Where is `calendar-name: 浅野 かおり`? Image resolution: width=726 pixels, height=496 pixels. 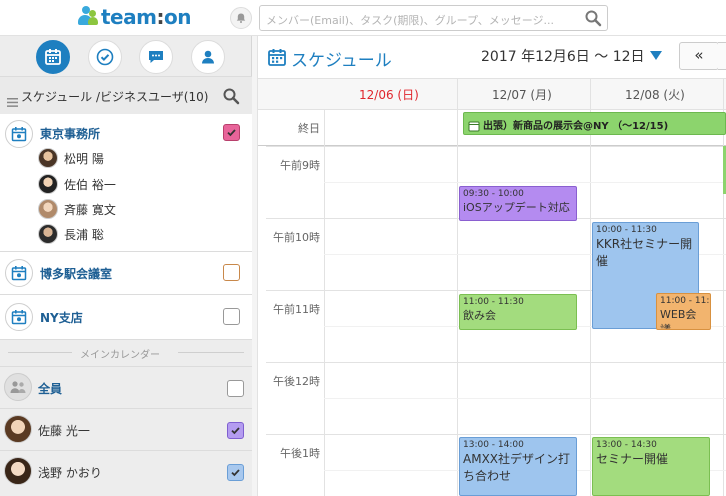
calendar-name: 浅野 かおり is located at coordinates (70, 473).